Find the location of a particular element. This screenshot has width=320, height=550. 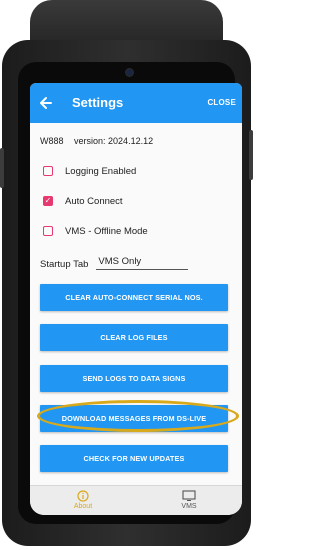

info-icon is located at coordinates (83, 496).